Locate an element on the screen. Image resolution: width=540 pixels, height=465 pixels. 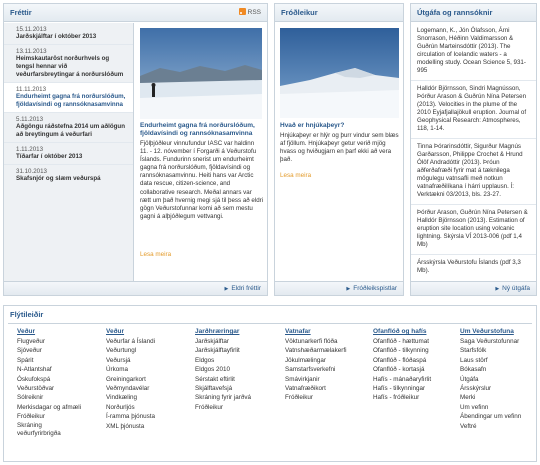
quick-link: Veðurfar á Íslandi is located at coordinates (146, 341).